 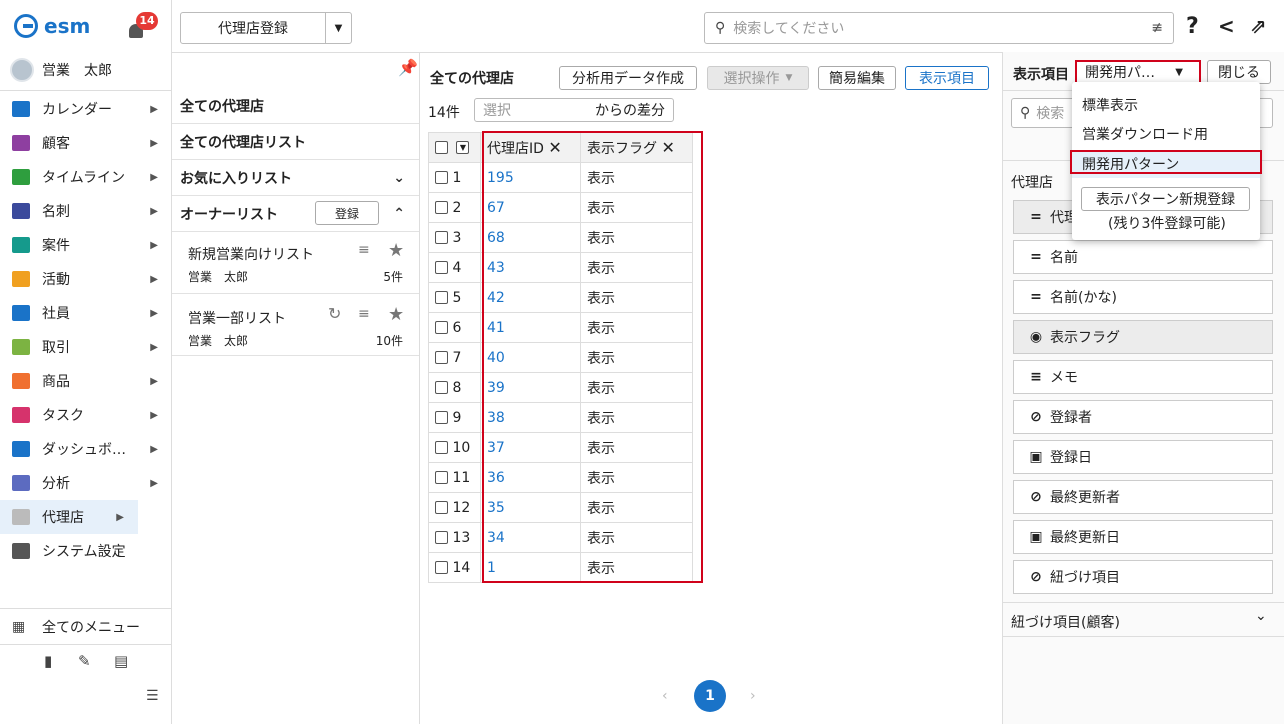 What do you see at coordinates (86, 109) in the screenshot?
I see `nav-item: カレンダー ▶` at bounding box center [86, 109].